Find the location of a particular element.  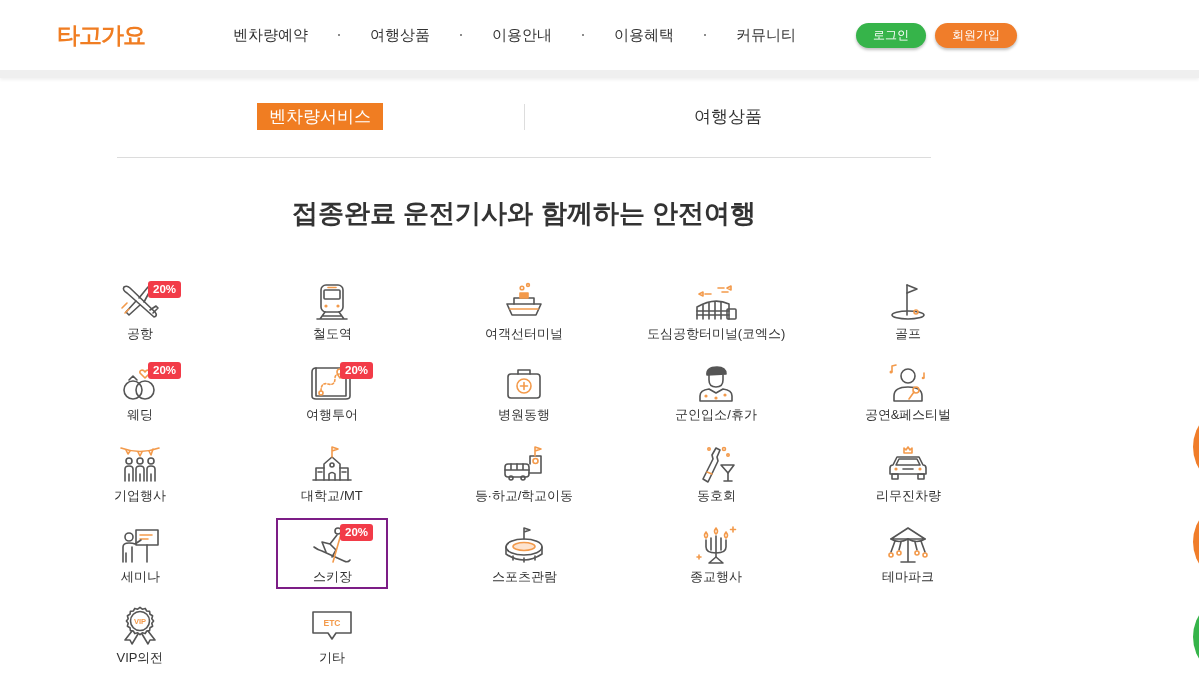

nav-link: 이용안내 is located at coordinates (522, 35).